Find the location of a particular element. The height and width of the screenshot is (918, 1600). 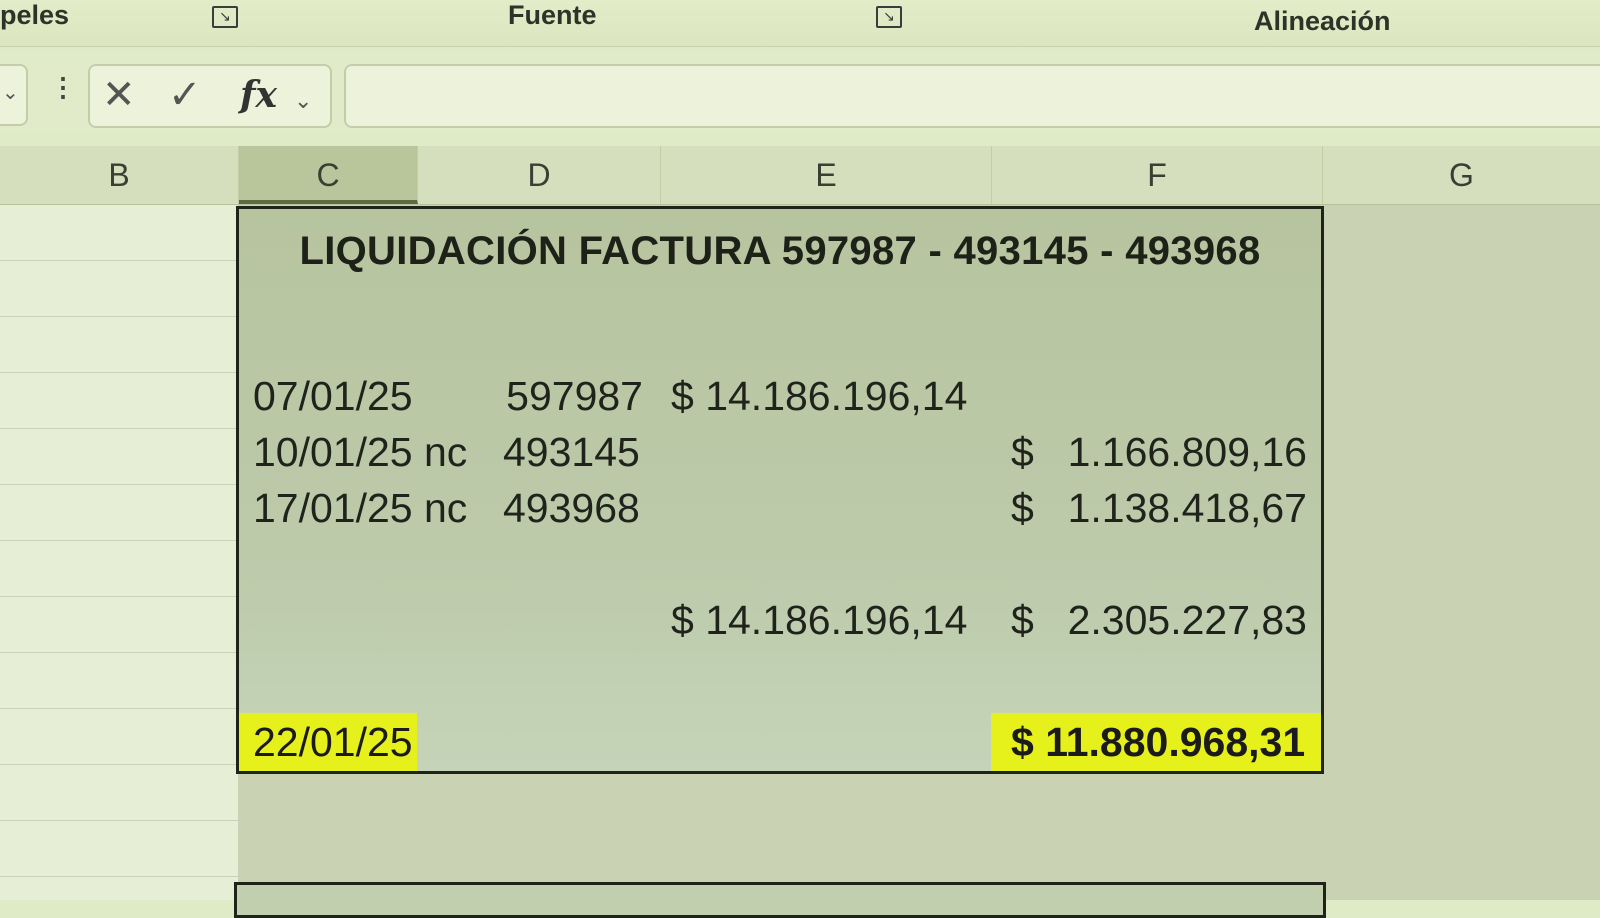

insert-function-icon: fx is located at coordinates (258, 95).